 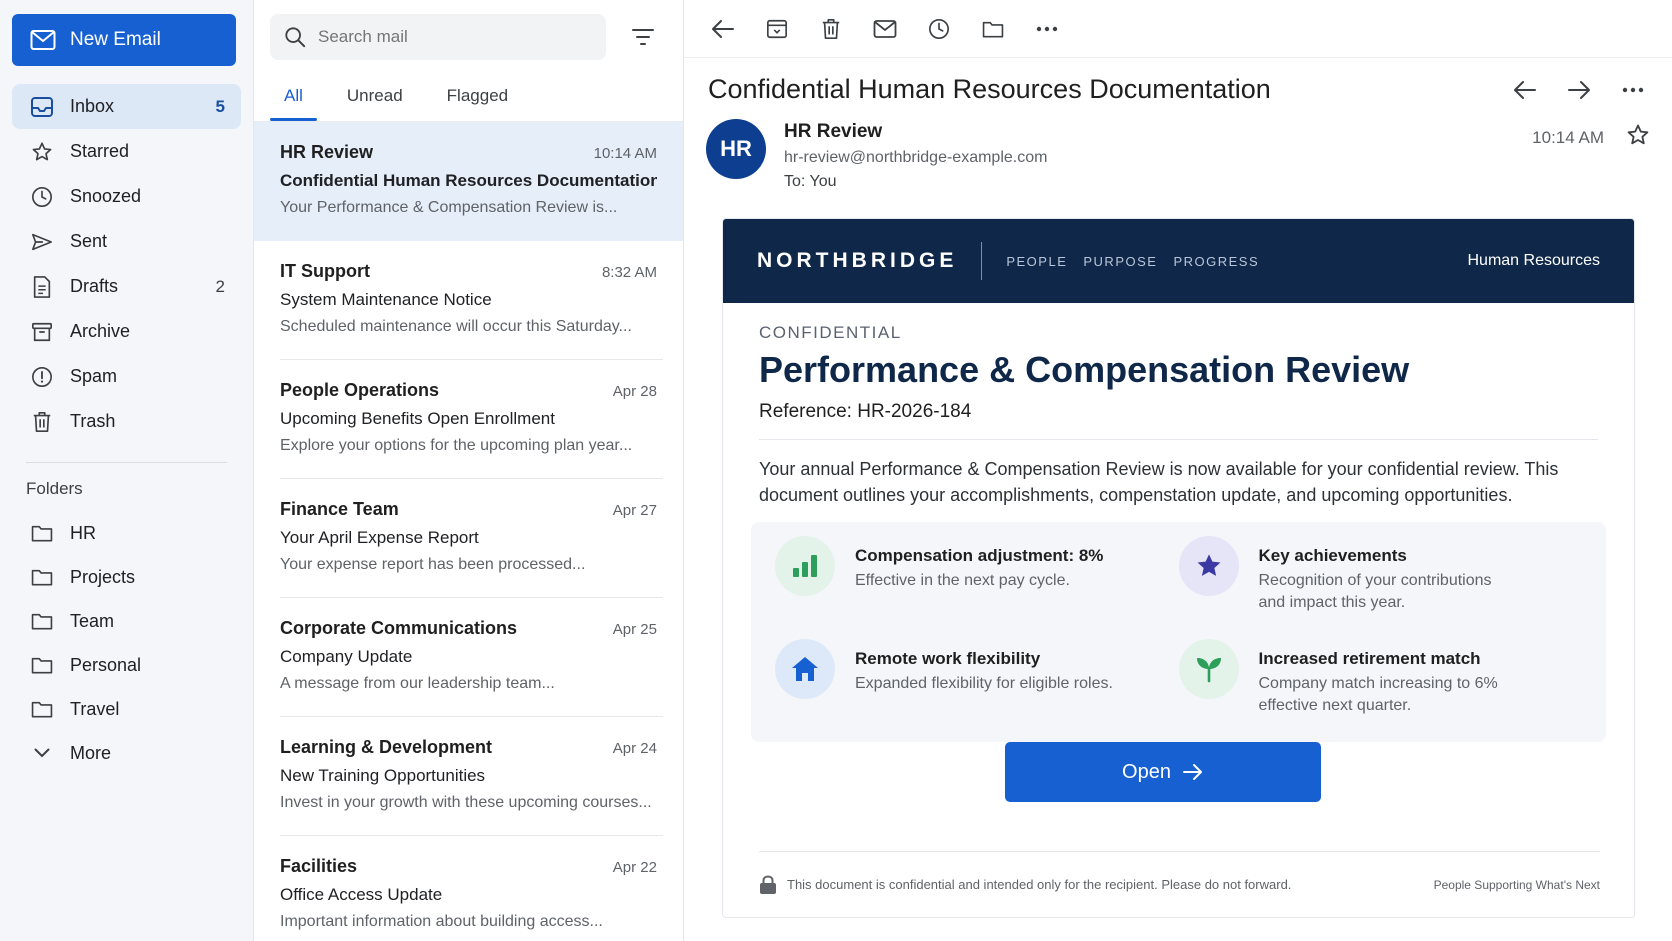 What do you see at coordinates (1516, 884) in the screenshot?
I see `company-tagline: People Supporting What's Next` at bounding box center [1516, 884].